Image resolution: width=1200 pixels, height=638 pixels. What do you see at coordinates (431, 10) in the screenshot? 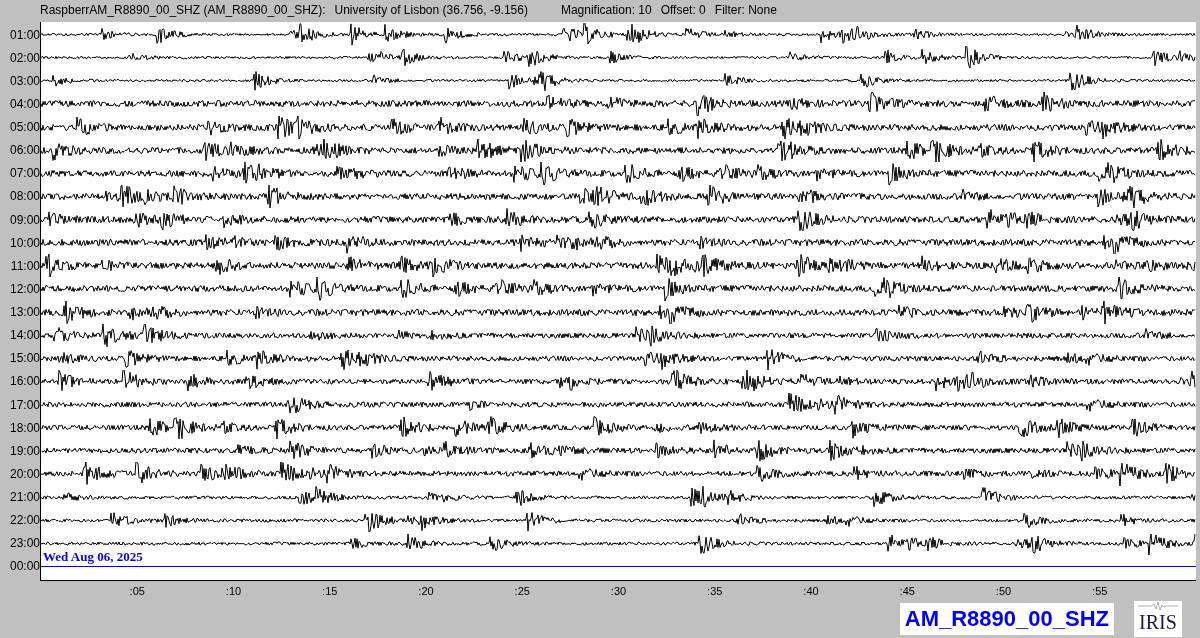
I see `location-text: University of Lisbon (36.756, -9.156)` at bounding box center [431, 10].